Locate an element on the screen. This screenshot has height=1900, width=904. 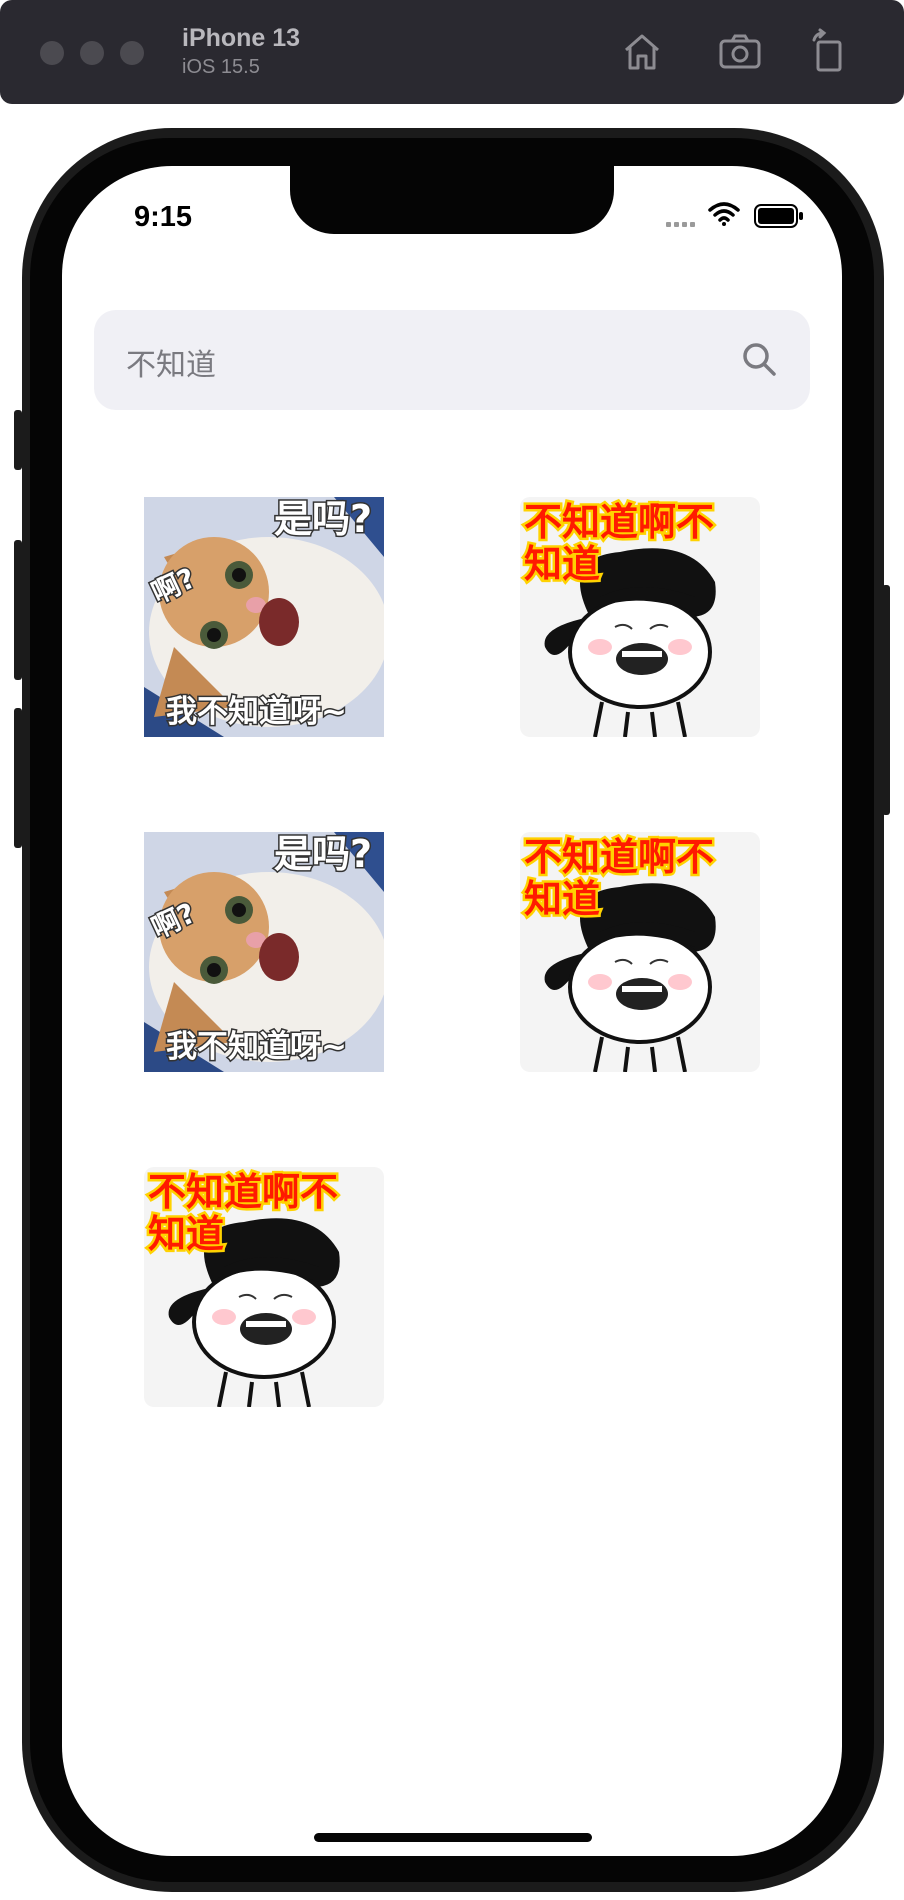
result-item-1: 是吗? 啊? 我不知道呀~ is located at coordinates (264, 617).